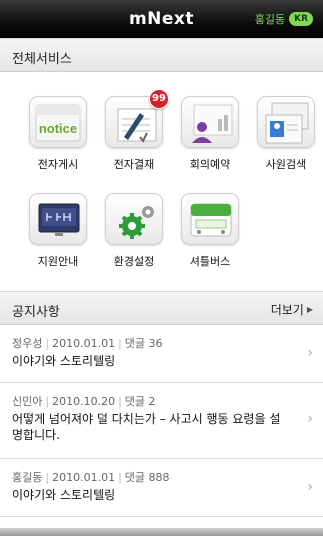  What do you see at coordinates (210, 122) in the screenshot?
I see `meeting-chart-icon` at bounding box center [210, 122].